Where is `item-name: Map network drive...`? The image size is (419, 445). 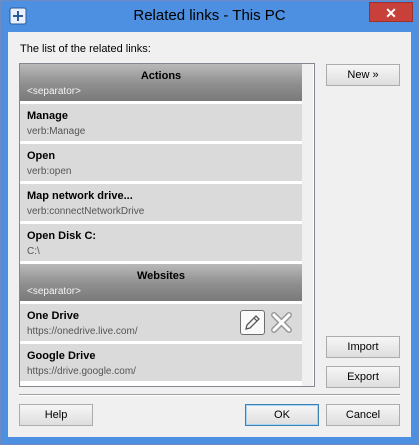
item-name: Map network drive... is located at coordinates (80, 196).